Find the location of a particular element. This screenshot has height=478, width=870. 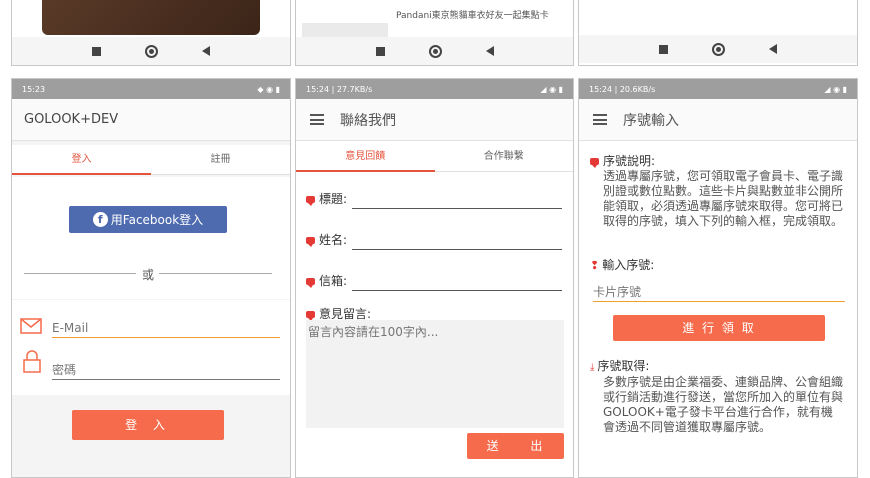

facebook-icon: f is located at coordinates (100, 219).